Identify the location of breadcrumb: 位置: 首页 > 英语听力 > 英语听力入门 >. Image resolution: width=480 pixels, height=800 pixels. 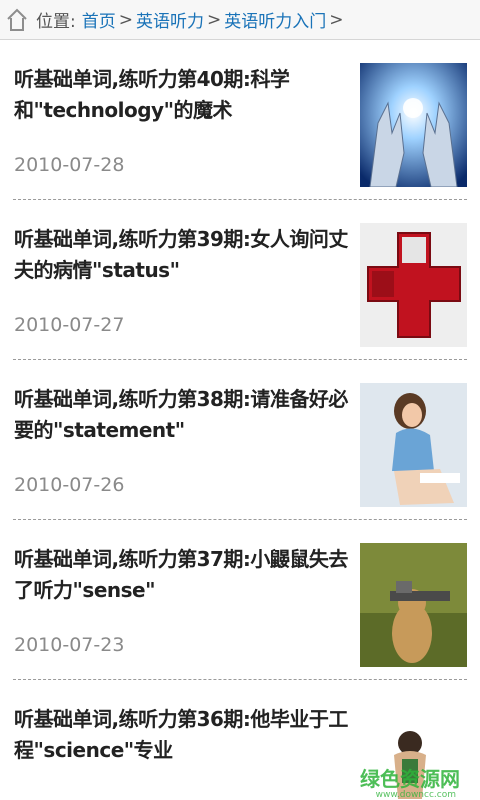
(240, 20).